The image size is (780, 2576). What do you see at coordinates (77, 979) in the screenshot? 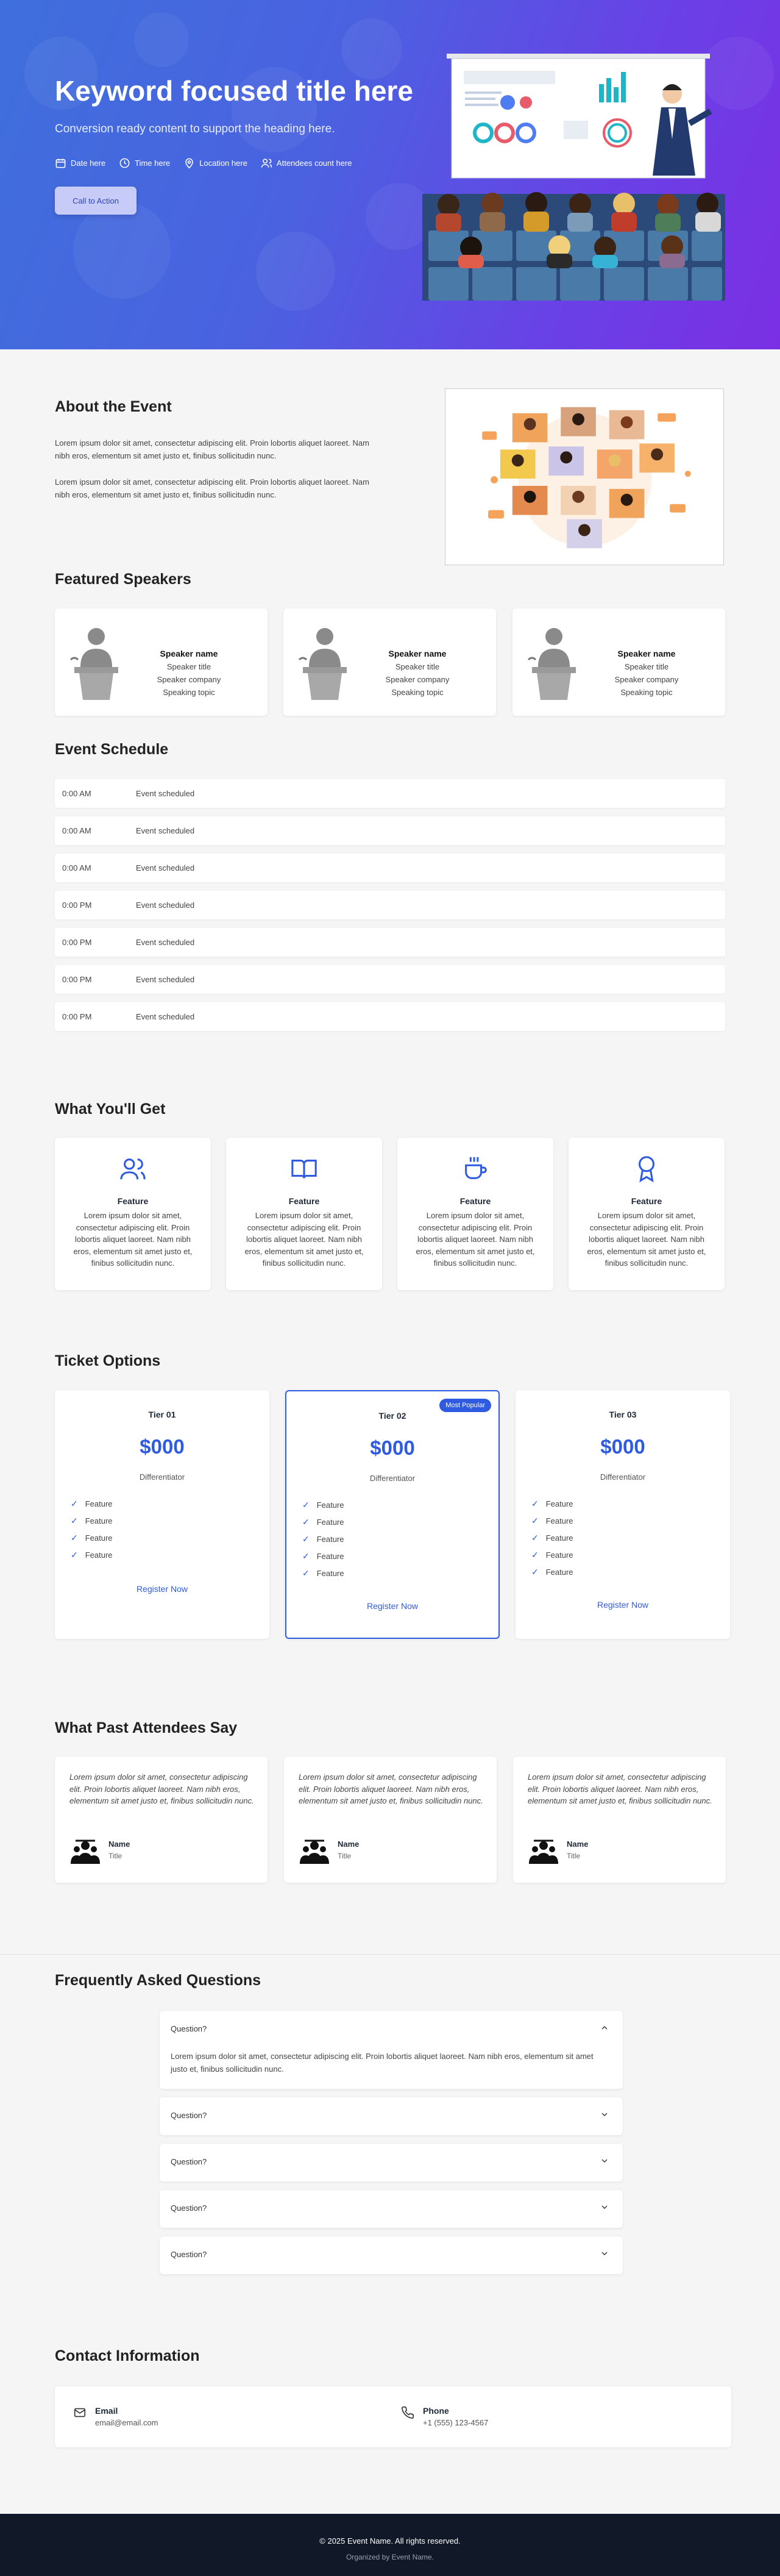
I see `schedule-time: 0:00 PM` at bounding box center [77, 979].